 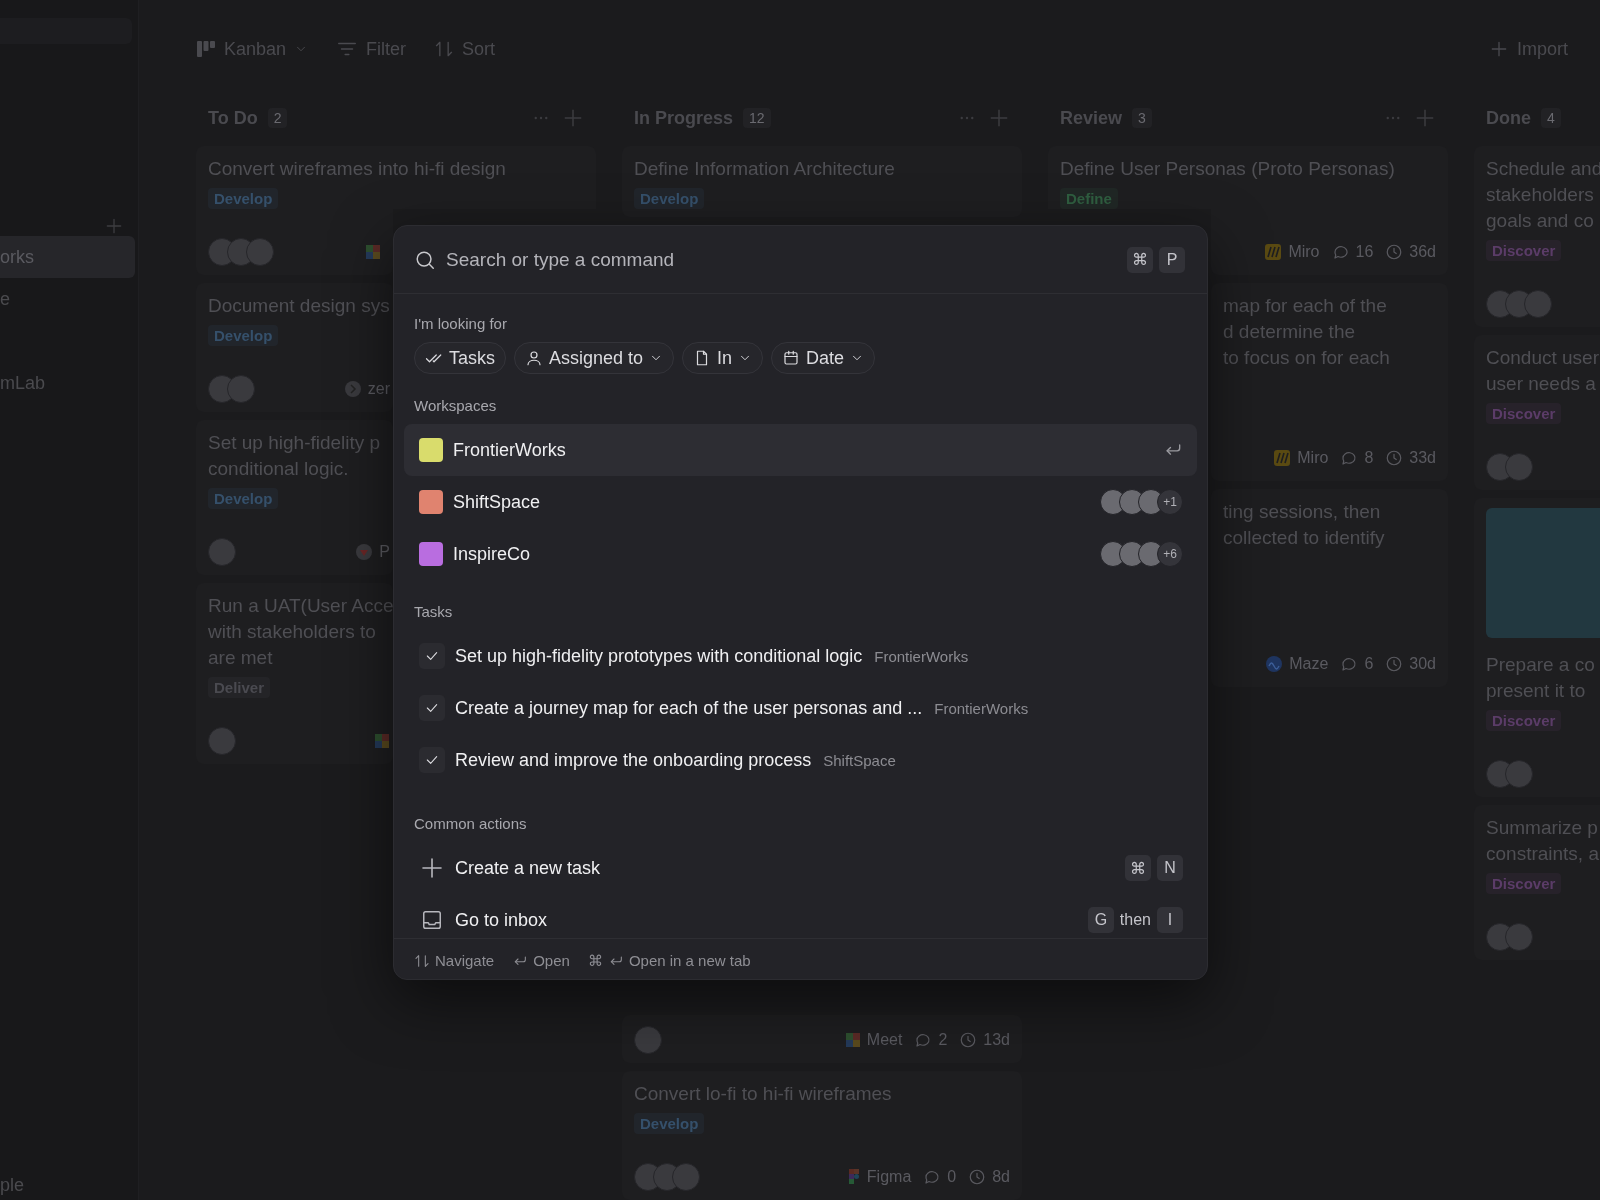 I want to click on member-count: +6, so click(x=1170, y=554).